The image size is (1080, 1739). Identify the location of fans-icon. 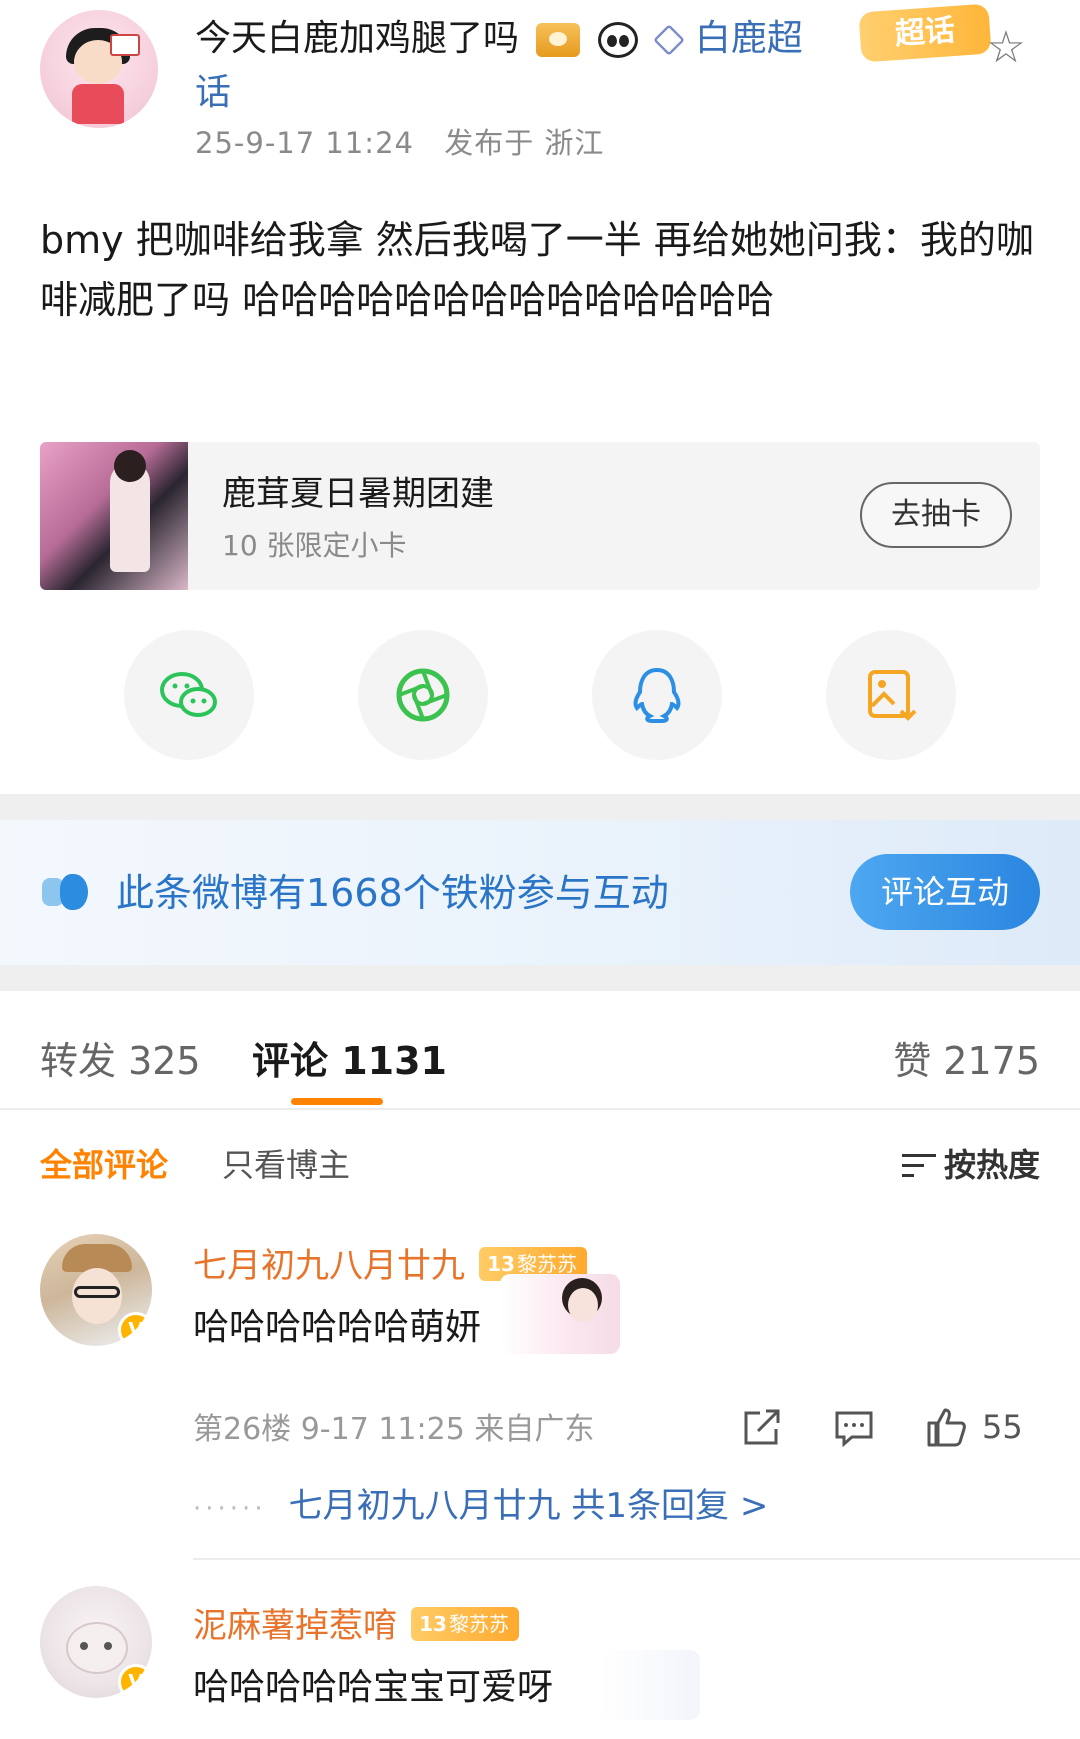
(67, 892).